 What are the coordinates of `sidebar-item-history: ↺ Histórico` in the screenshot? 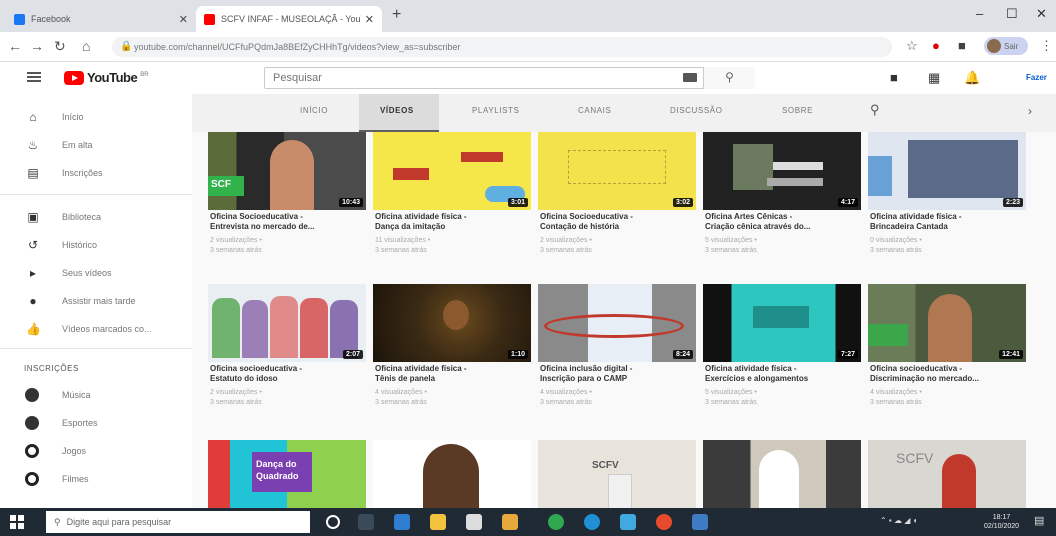 It's located at (96, 245).